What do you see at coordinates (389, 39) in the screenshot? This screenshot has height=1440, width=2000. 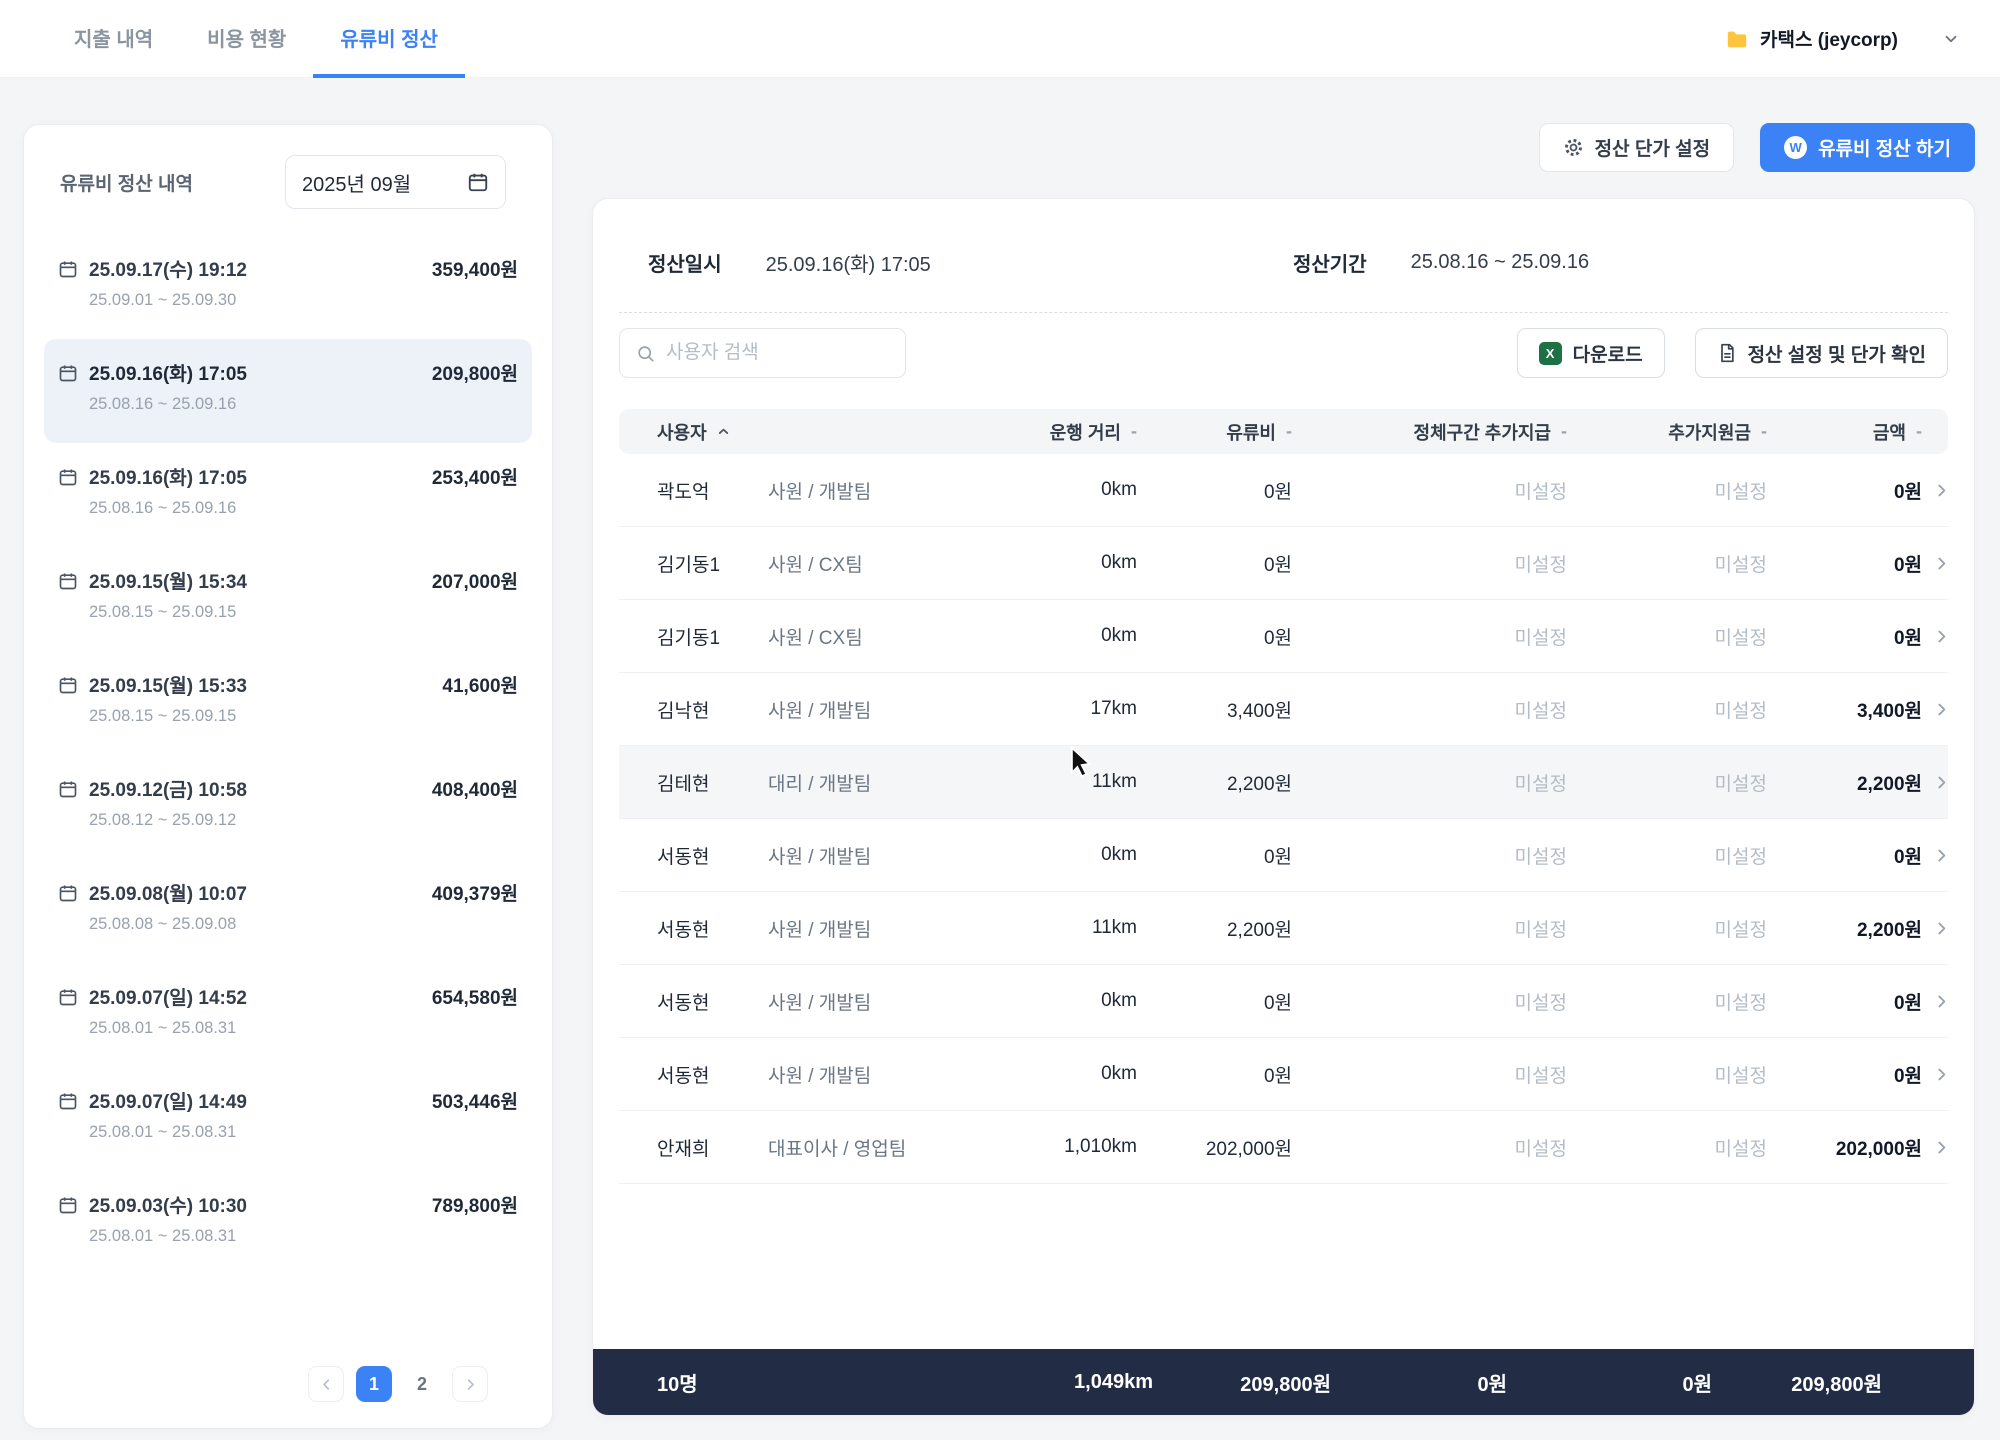 I see `tab-fuel-settlement: 유류비 정산` at bounding box center [389, 39].